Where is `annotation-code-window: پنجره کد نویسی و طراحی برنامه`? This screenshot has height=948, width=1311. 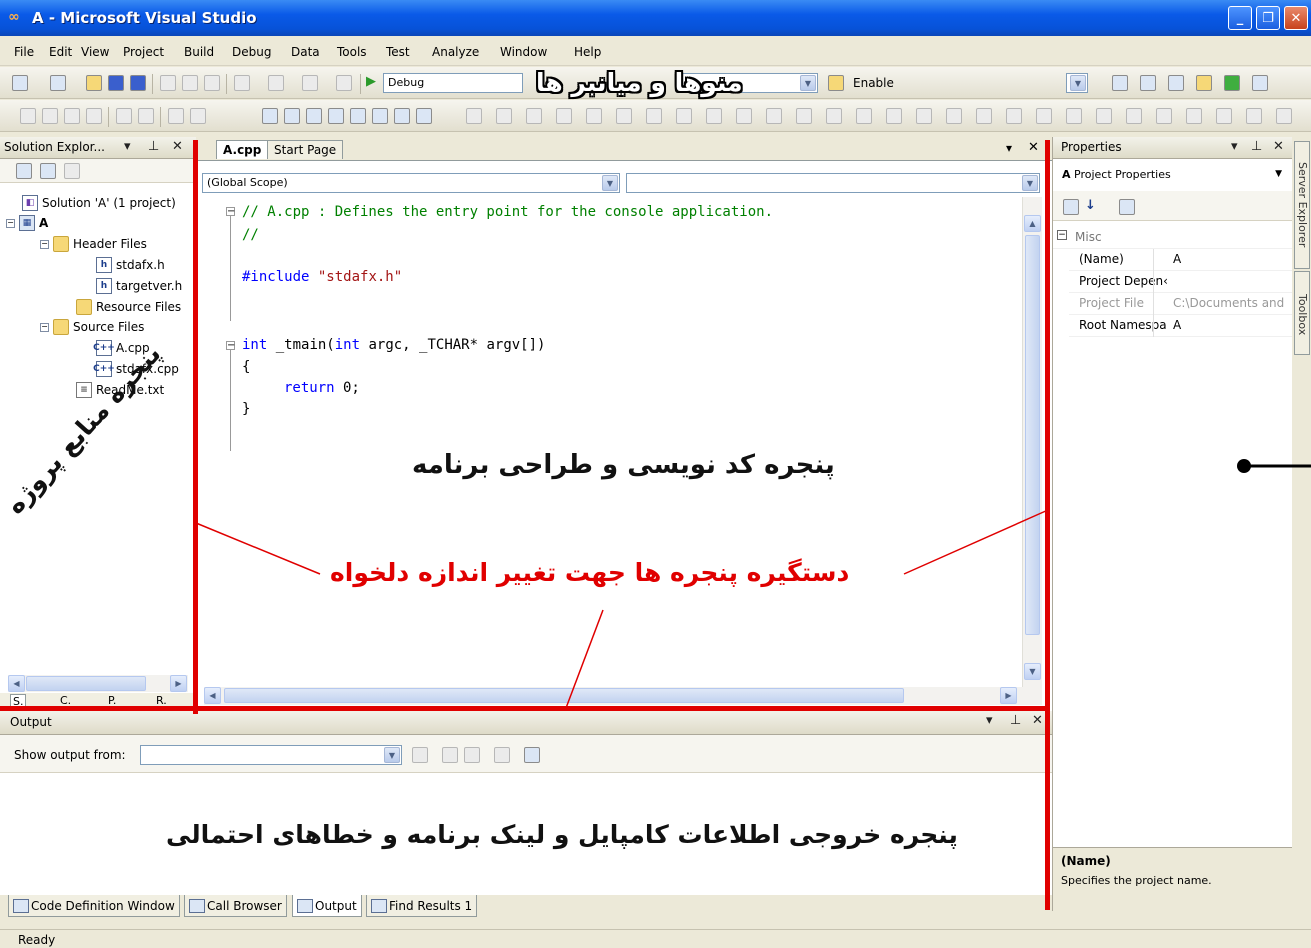
annotation-code-window: پنجره کد نویسی و طراحی برنامه is located at coordinates (623, 465).